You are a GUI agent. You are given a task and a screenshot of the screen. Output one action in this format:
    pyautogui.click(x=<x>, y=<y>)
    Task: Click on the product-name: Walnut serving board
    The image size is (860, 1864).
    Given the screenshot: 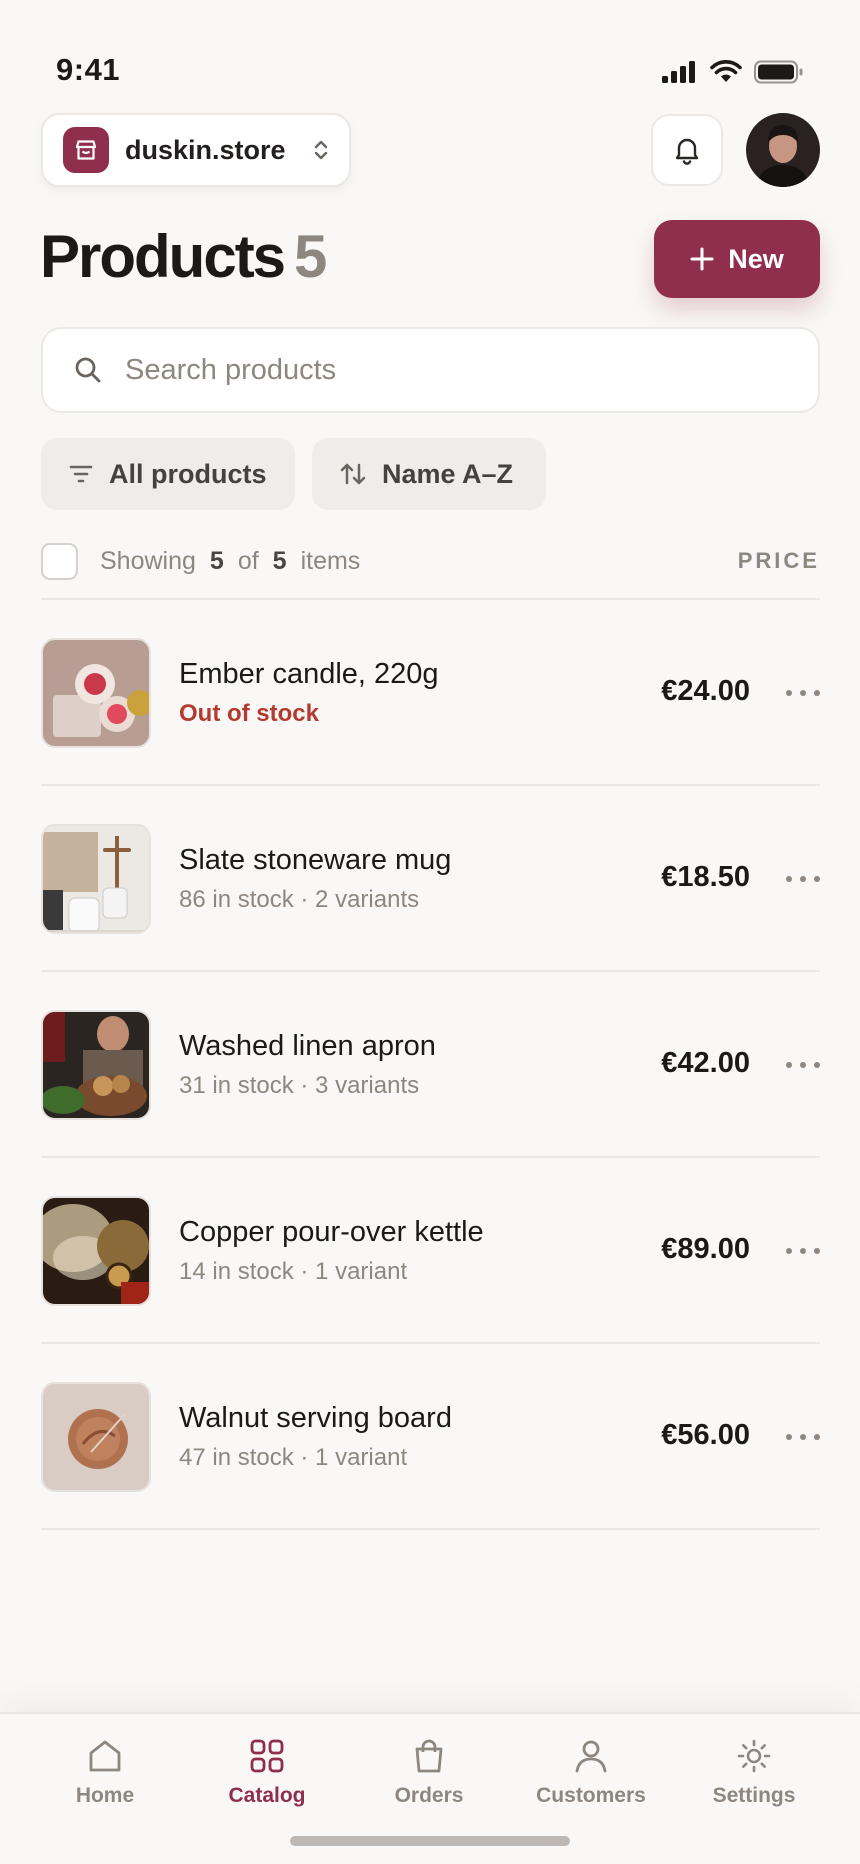 What is the action you would take?
    pyautogui.click(x=315, y=1418)
    